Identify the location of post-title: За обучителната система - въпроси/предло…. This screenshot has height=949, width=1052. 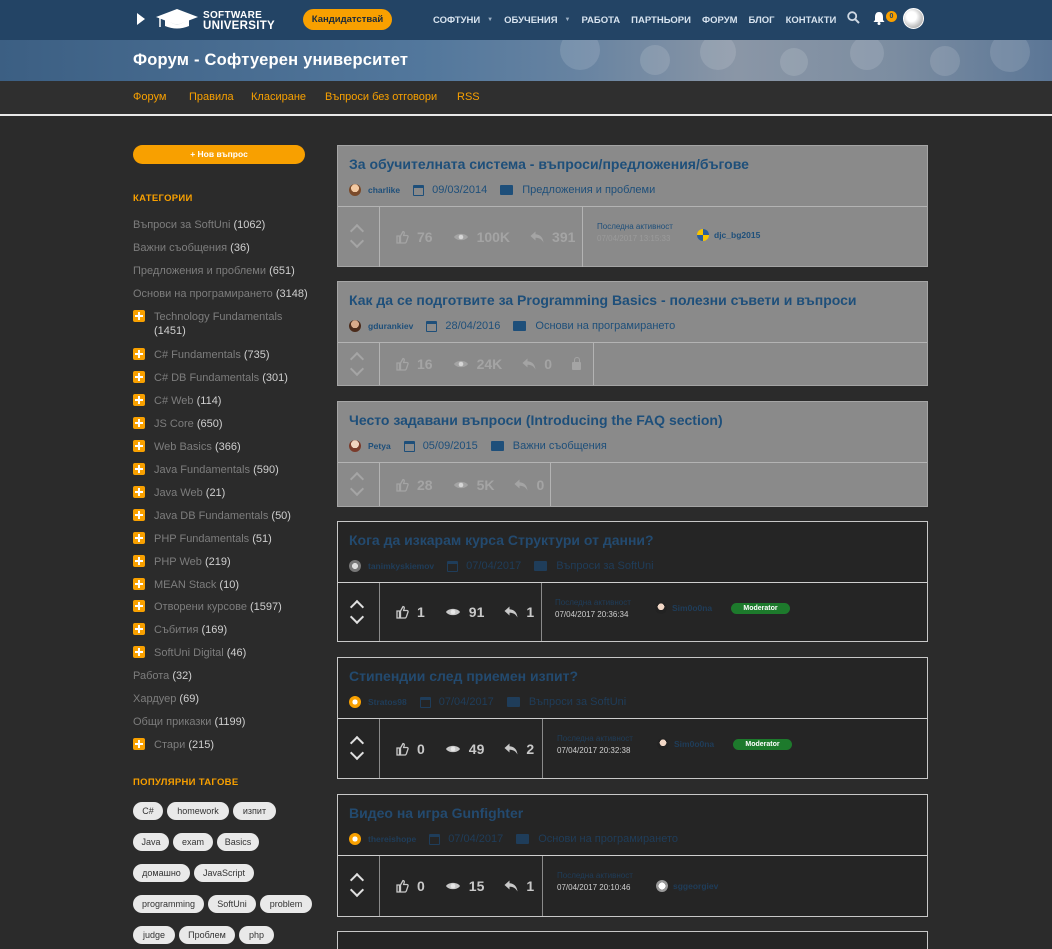
(549, 164).